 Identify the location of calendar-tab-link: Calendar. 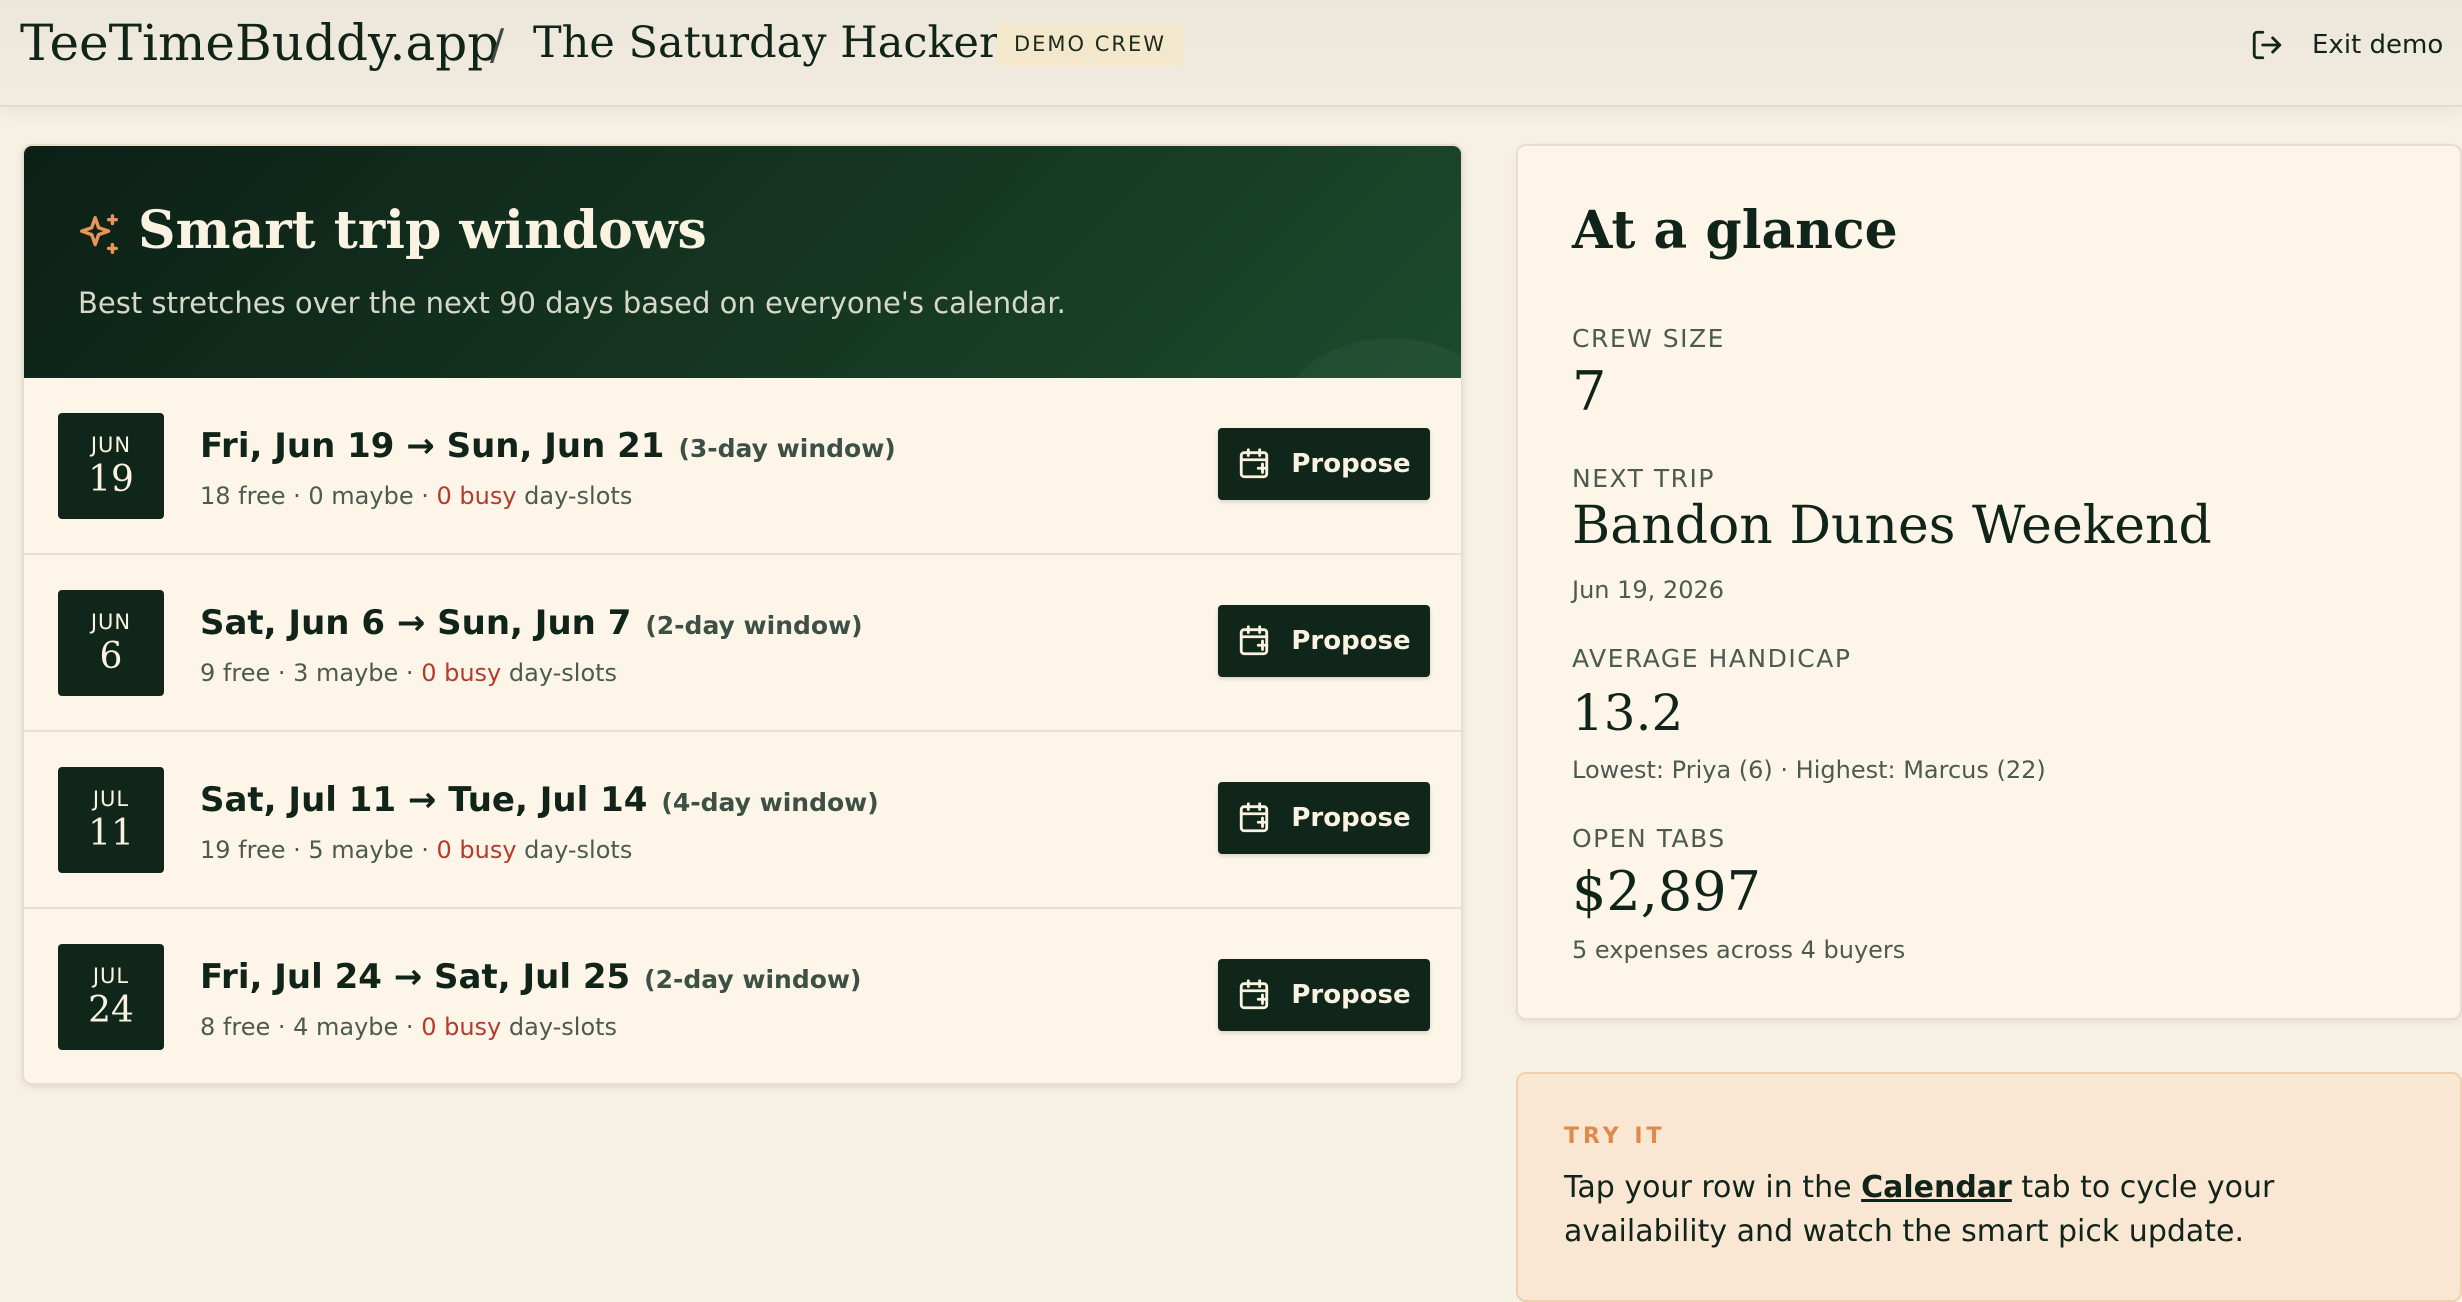
(1936, 1187).